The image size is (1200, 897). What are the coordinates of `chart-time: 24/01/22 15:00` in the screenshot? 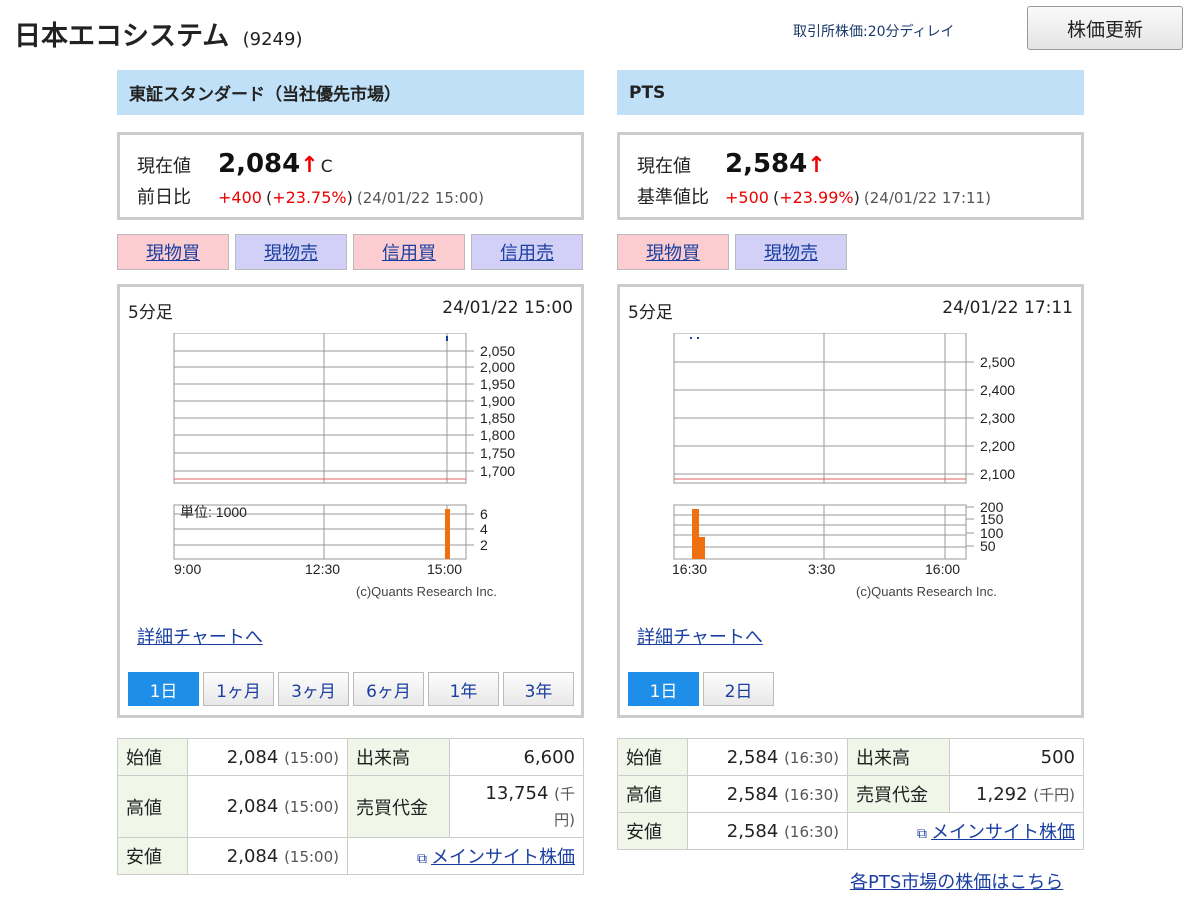 It's located at (507, 308).